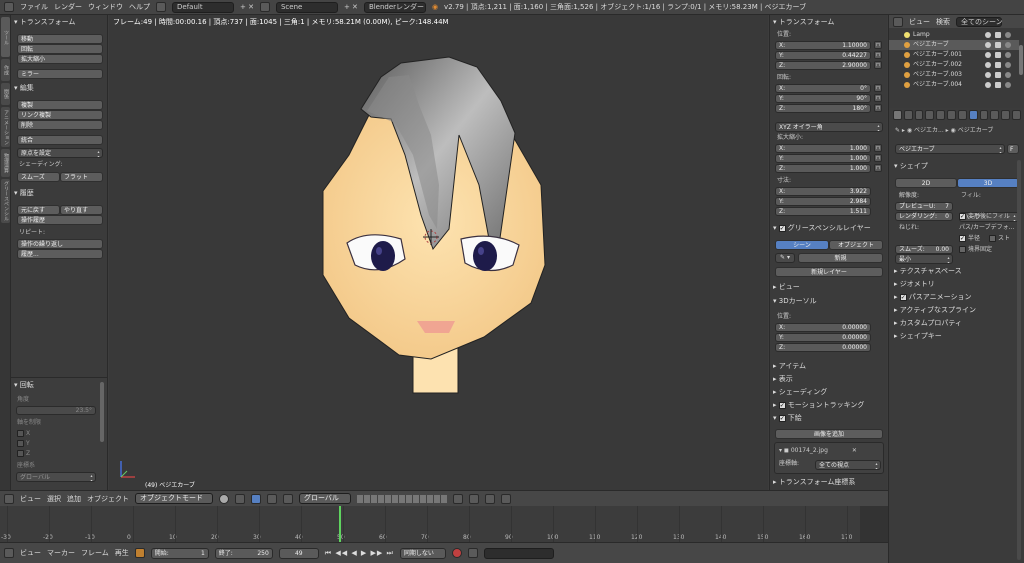 Image resolution: width=1024 pixels, height=563 pixels. Describe the element at coordinates (243, 553) in the screenshot. I see `end-frame-field: 終了: 250` at that location.